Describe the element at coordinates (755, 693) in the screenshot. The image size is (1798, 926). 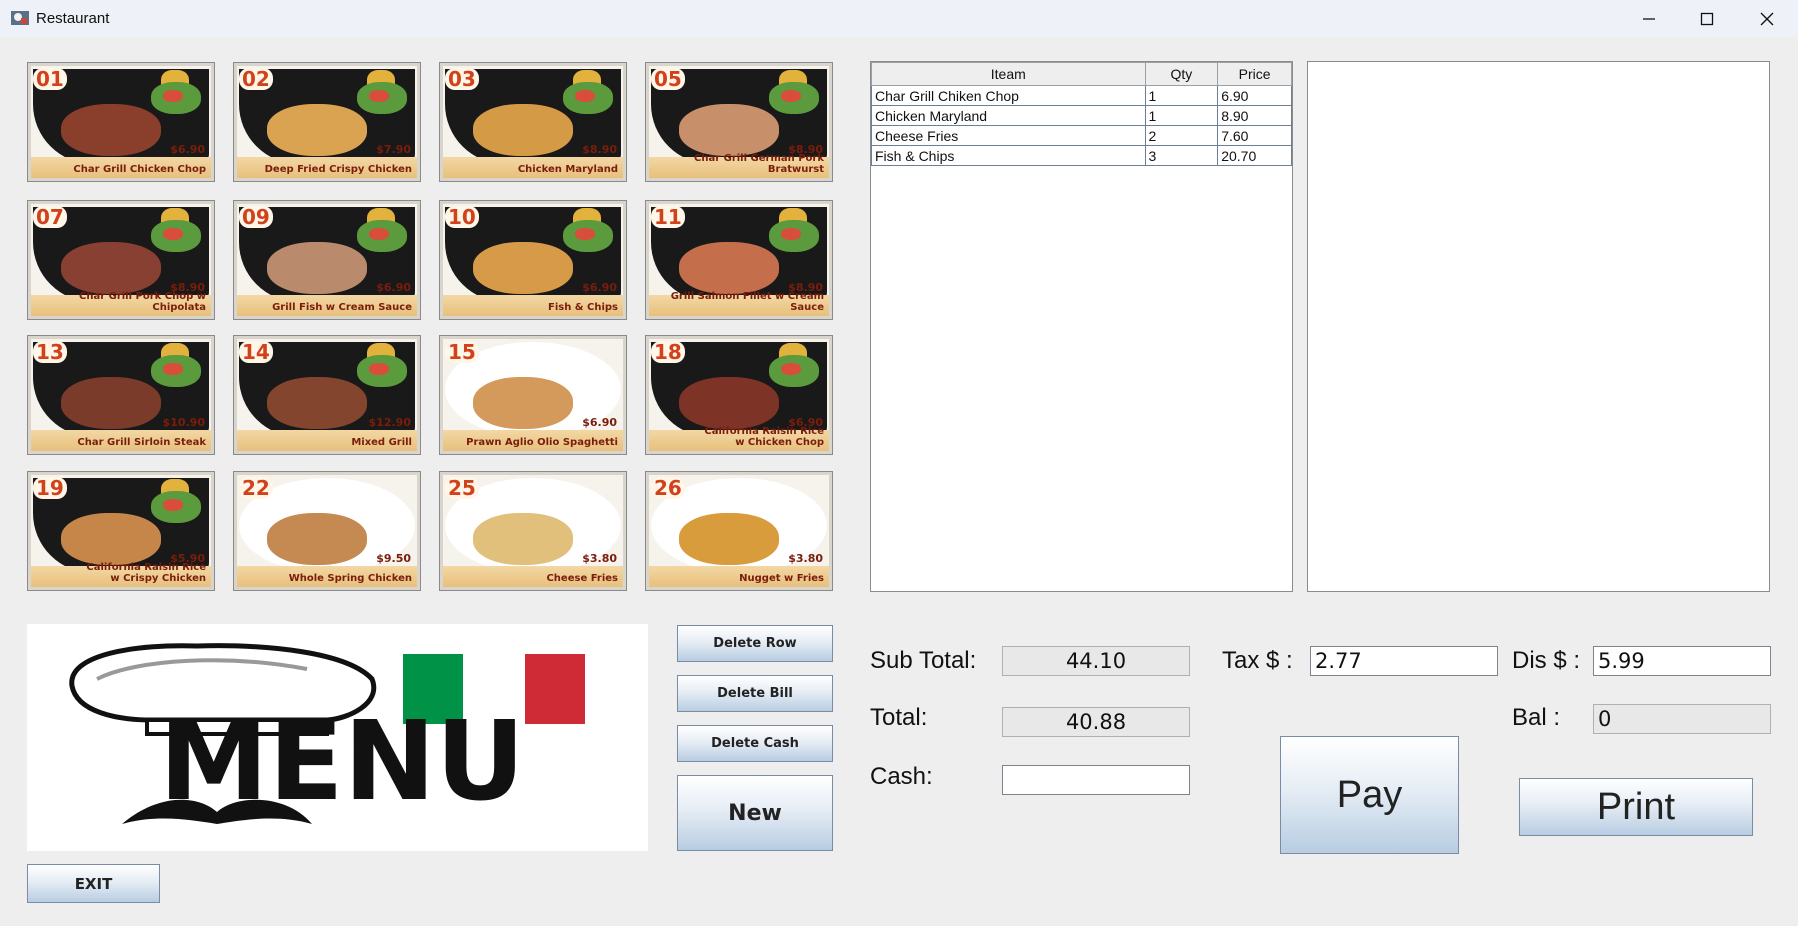
I see `delete-bill-button: Delete Bill` at that location.